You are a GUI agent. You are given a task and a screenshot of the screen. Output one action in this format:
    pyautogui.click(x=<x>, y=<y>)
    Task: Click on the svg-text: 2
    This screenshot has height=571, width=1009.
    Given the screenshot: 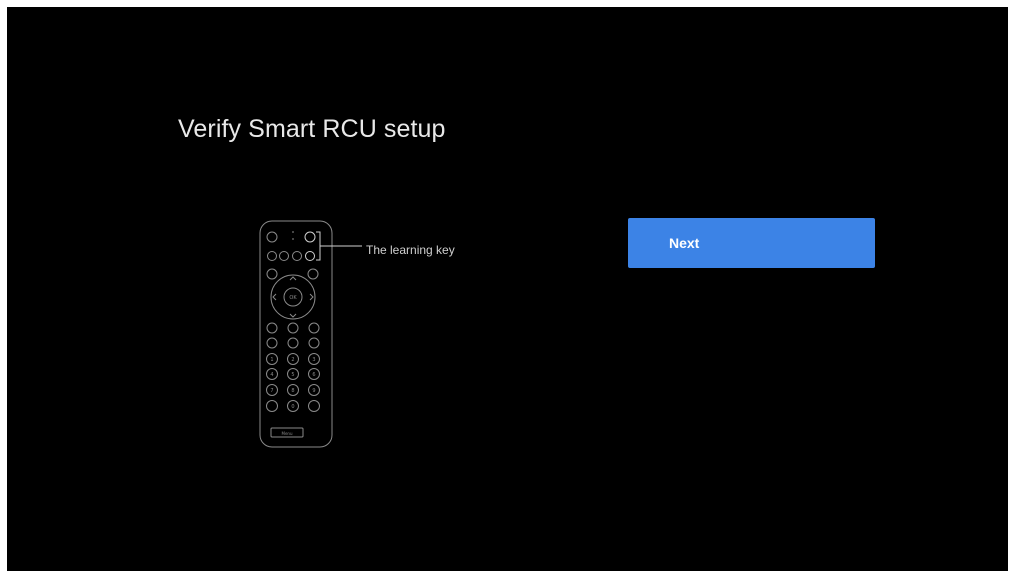 What is the action you would take?
    pyautogui.click(x=292, y=360)
    